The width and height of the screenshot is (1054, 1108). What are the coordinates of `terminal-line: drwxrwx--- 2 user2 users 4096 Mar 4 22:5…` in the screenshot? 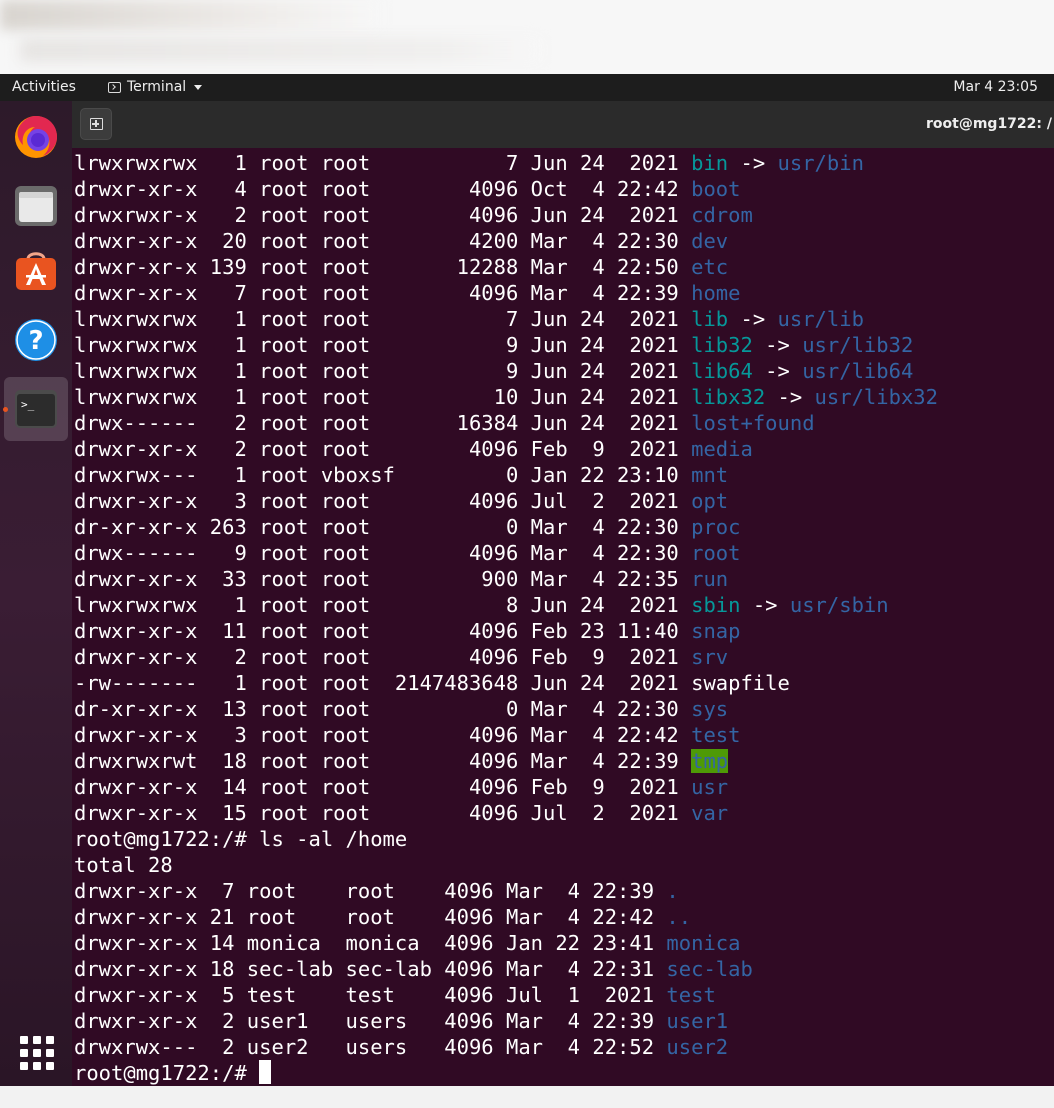 It's located at (506, 1047).